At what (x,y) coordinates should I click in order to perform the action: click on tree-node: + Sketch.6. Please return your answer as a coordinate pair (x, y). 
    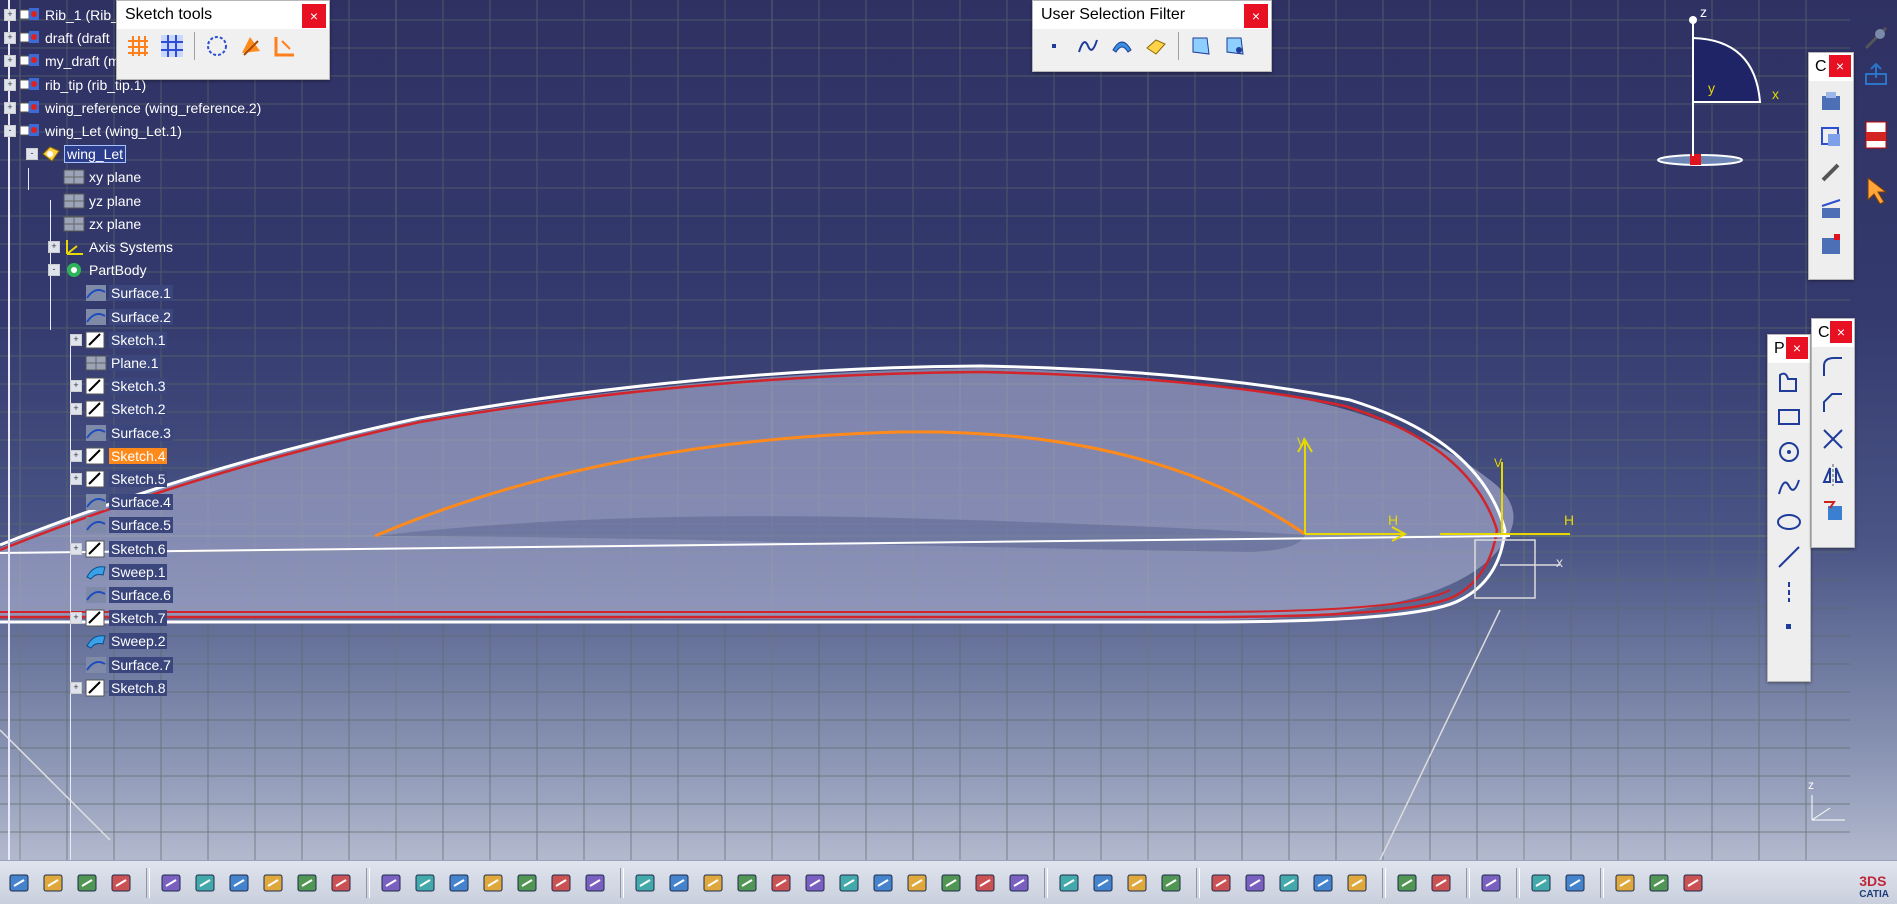
    Looking at the image, I should click on (119, 549).